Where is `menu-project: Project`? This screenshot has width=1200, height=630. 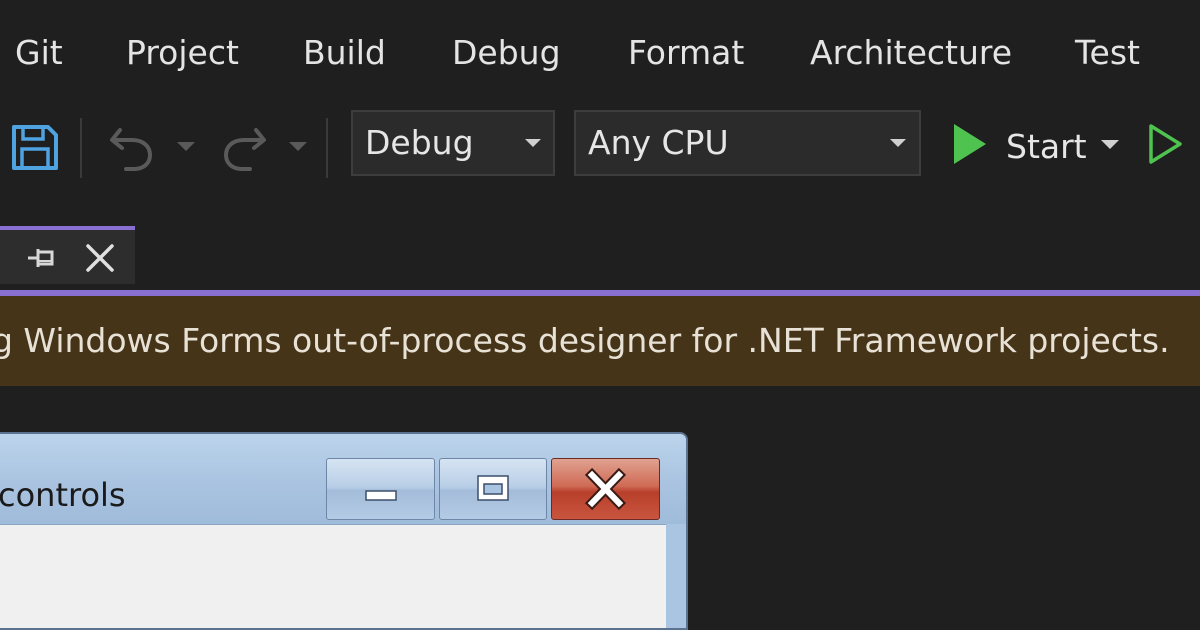
menu-project: Project is located at coordinates (182, 53).